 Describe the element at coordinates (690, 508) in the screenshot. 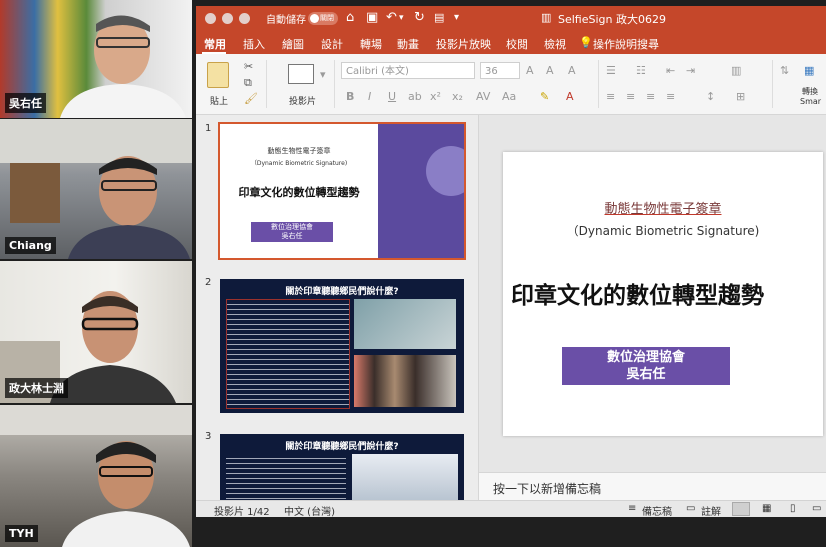

I see `comments-icon: ▭` at that location.